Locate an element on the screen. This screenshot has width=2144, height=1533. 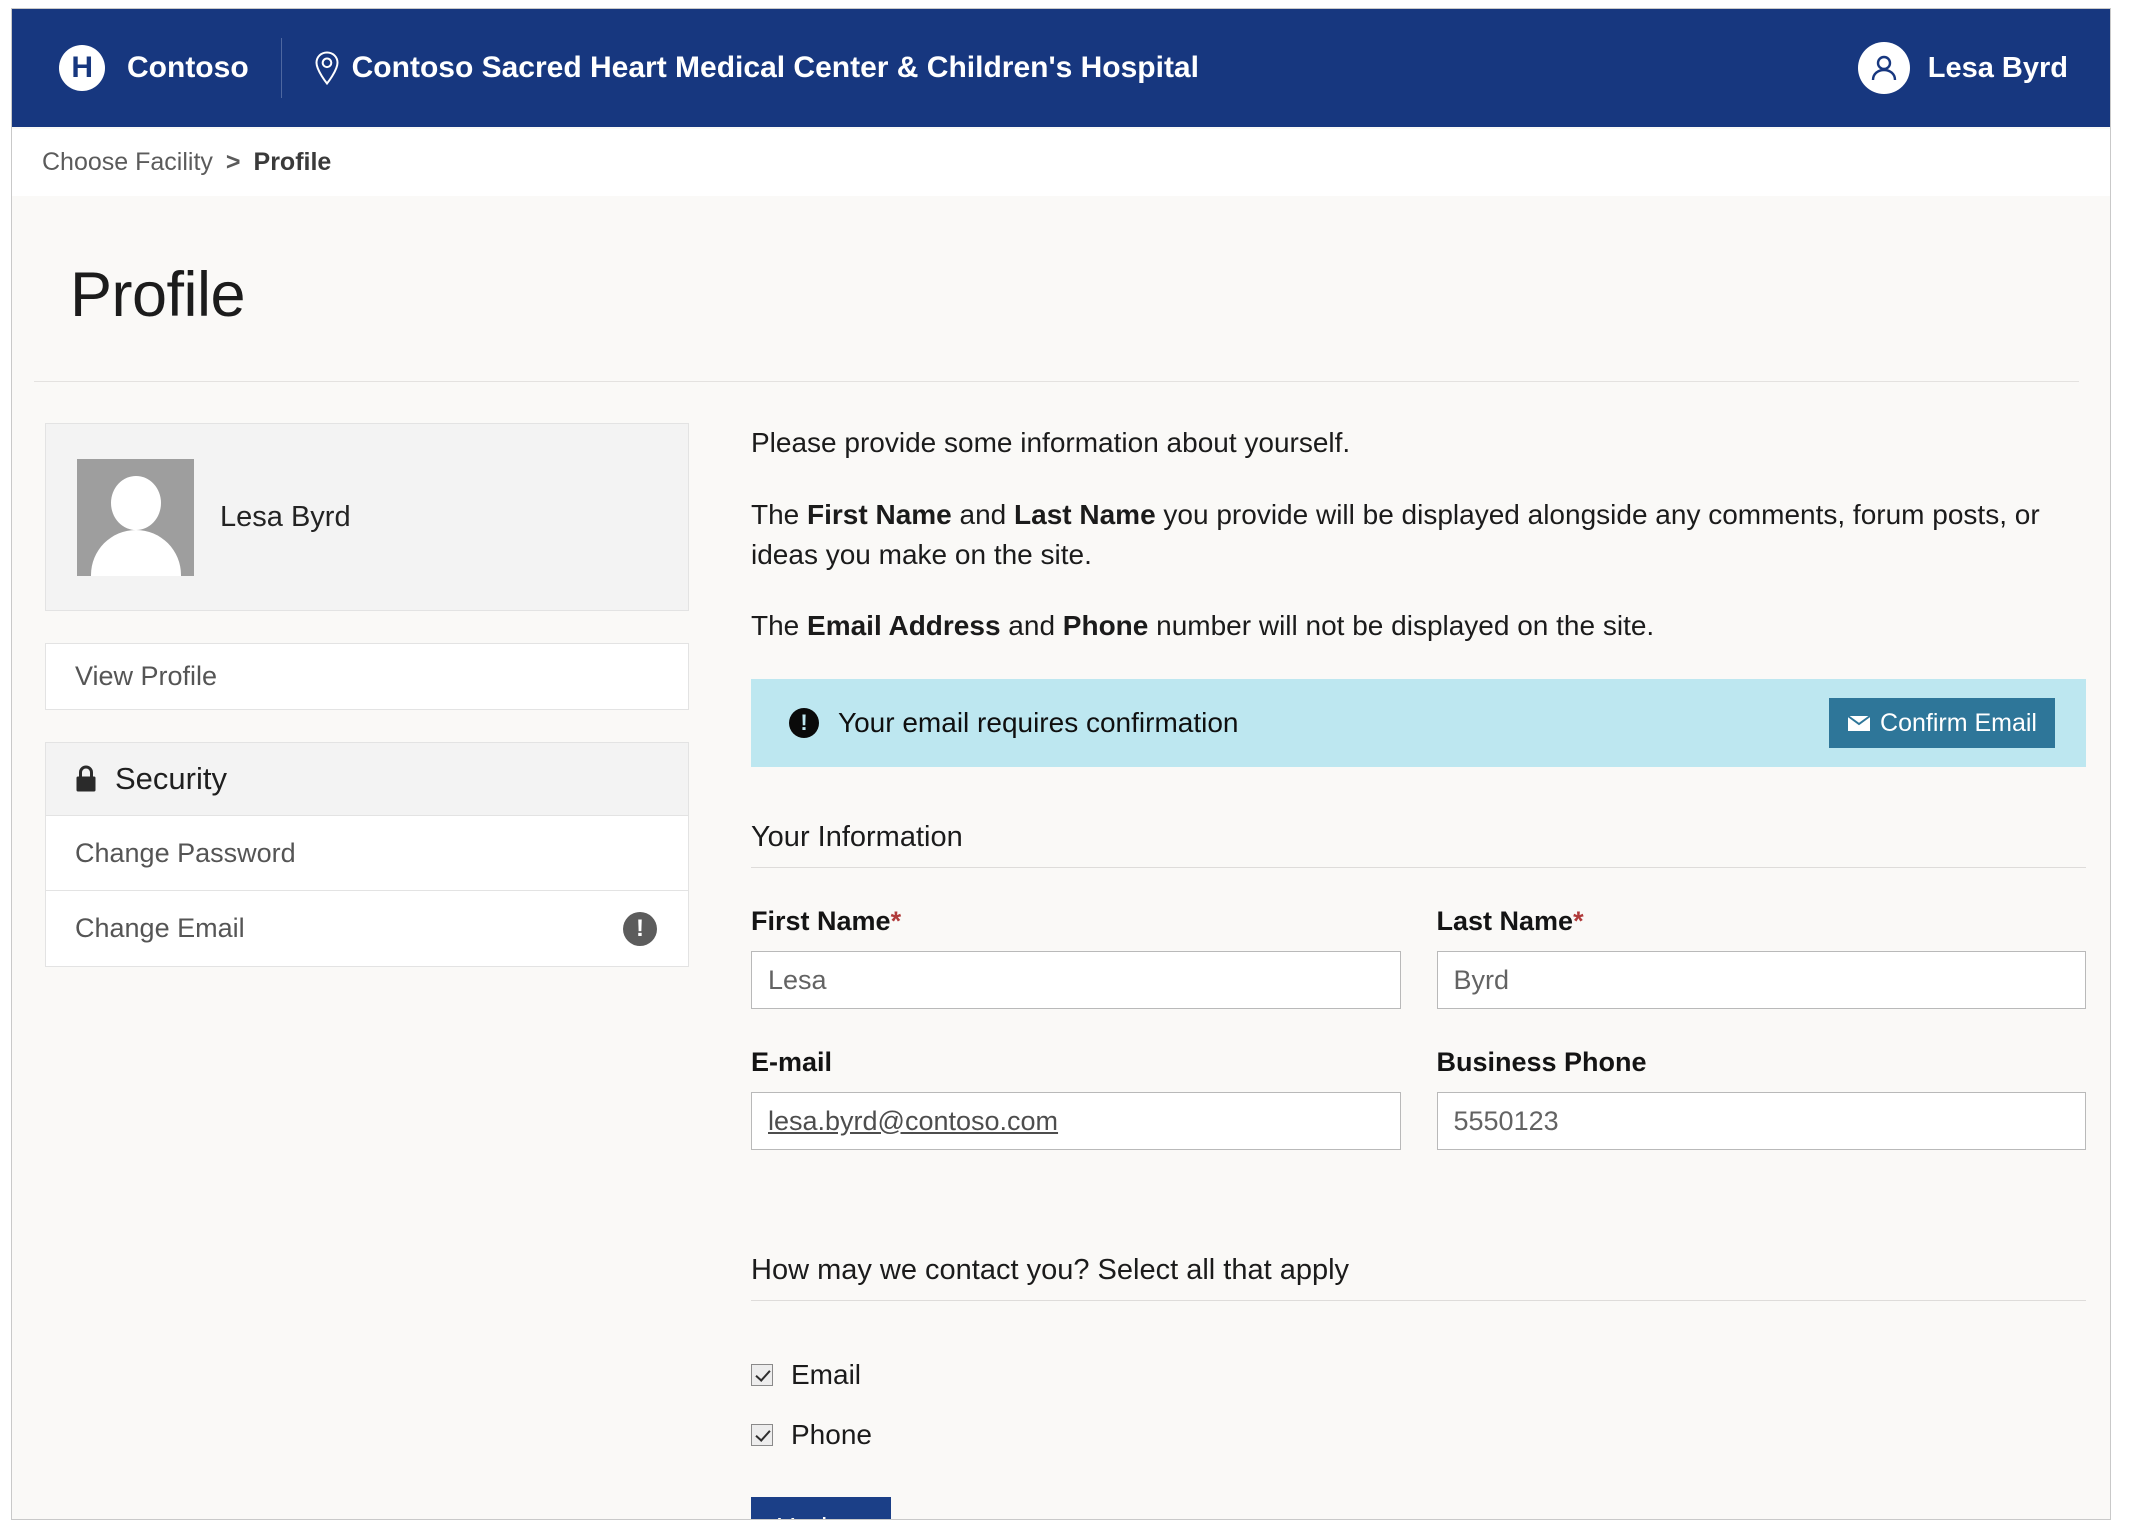
person-placeholder-icon is located at coordinates (135, 517).